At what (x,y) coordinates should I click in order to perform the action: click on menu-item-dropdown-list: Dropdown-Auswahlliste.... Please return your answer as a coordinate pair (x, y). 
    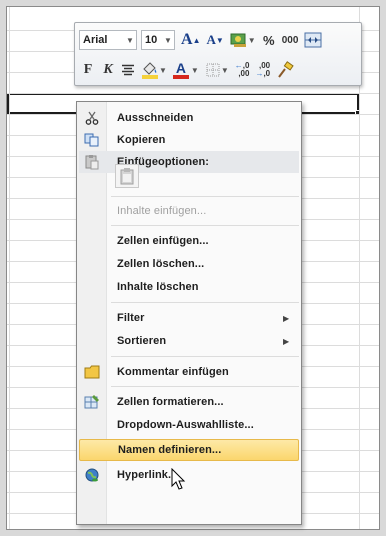
    Looking at the image, I should click on (189, 425).